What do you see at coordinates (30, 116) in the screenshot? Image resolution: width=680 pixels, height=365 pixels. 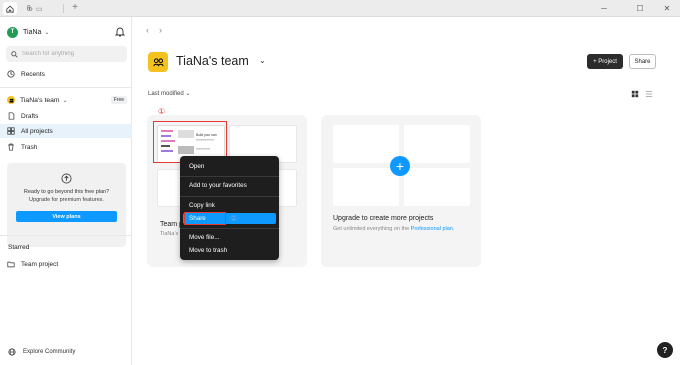 I see `sidebar-item-label: Drafts` at bounding box center [30, 116].